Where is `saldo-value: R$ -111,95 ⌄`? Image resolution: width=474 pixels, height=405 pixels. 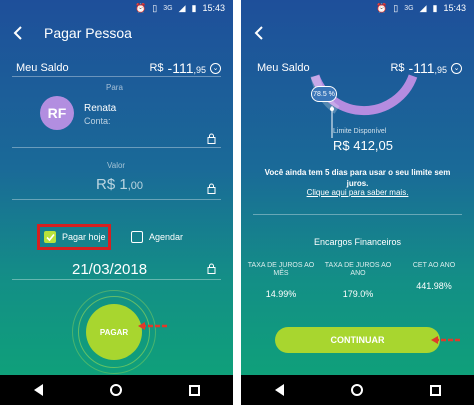
saldo-value: R$ -111,95 ⌄ is located at coordinates (185, 68).